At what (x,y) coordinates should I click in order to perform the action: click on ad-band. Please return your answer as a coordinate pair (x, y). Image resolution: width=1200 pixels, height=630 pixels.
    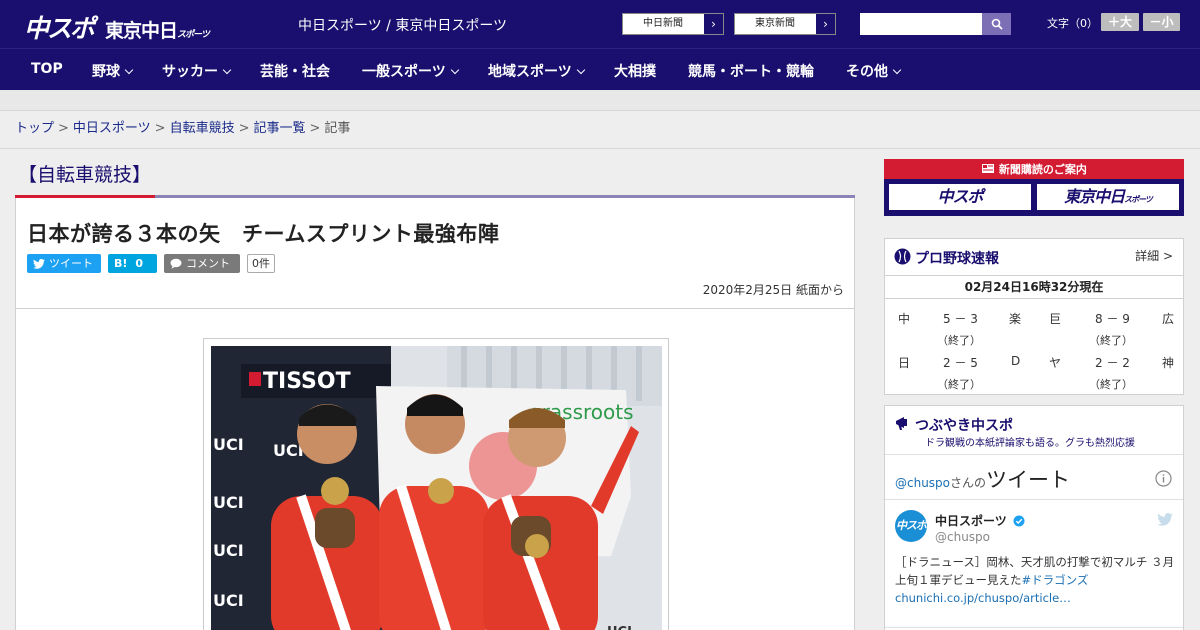
    Looking at the image, I should click on (600, 100).